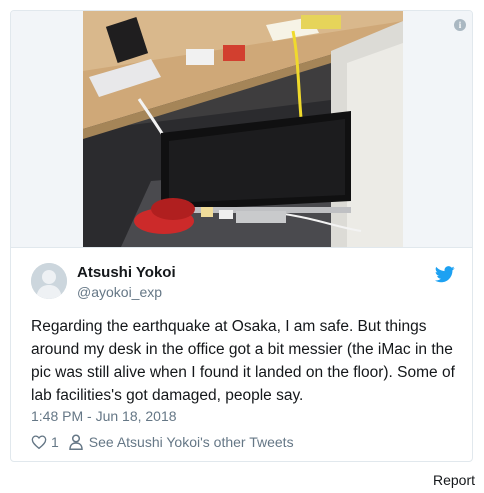  What do you see at coordinates (445, 274) in the screenshot?
I see `twitter-bird-icon` at bounding box center [445, 274].